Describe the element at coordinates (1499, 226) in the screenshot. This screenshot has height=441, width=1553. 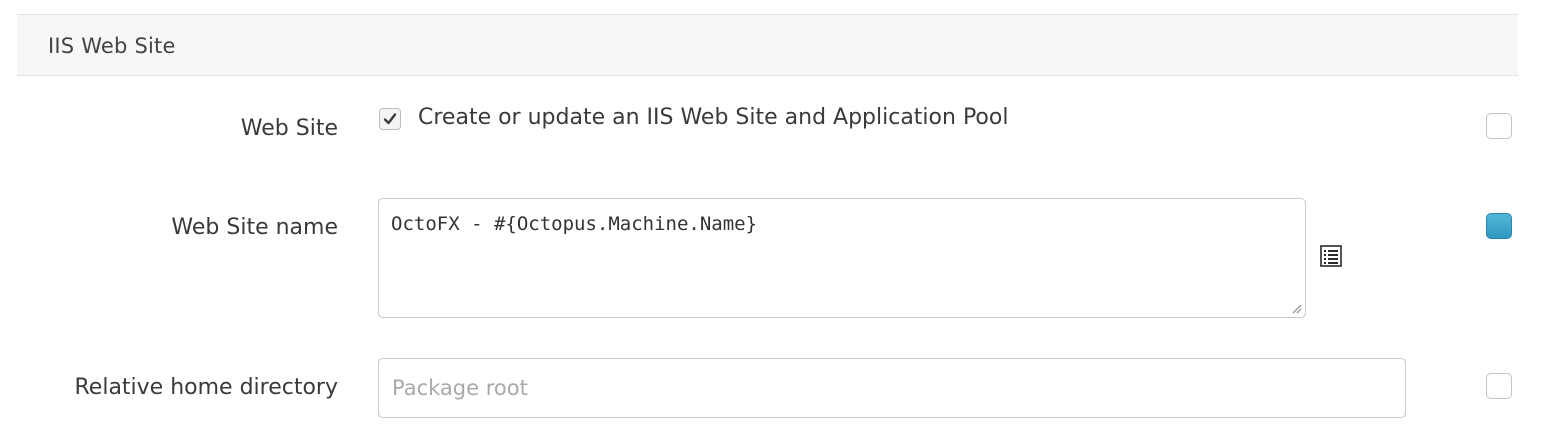
I see `website-name-bind-toggle` at that location.